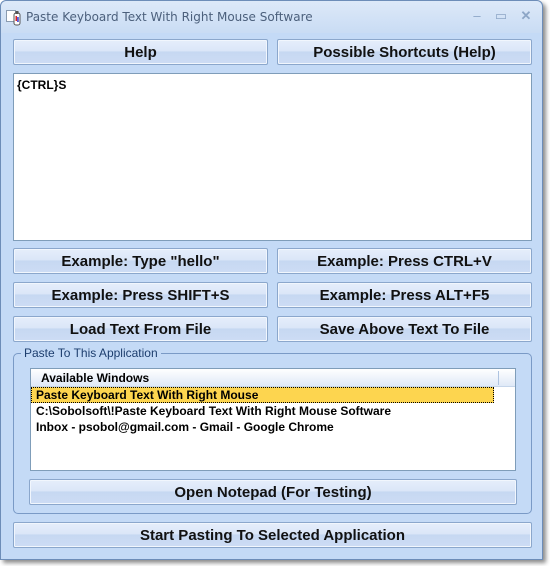  Describe the element at coordinates (498, 378) in the screenshot. I see `column-separator` at that location.